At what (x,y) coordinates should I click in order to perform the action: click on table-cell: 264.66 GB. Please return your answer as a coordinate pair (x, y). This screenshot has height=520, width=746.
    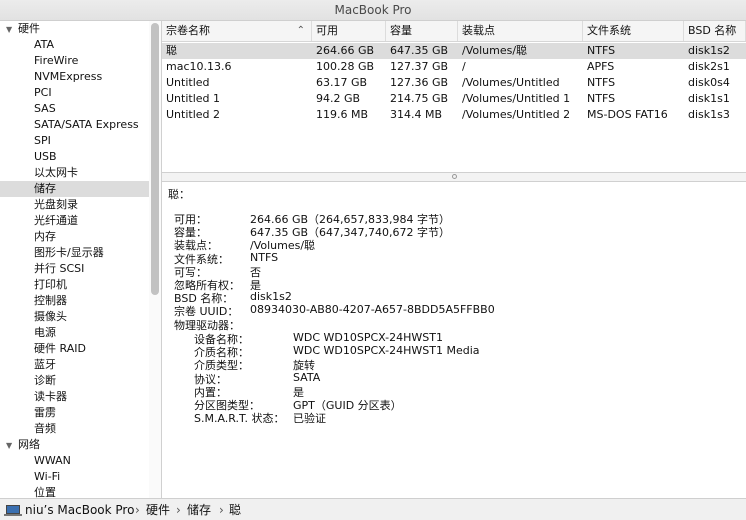
    Looking at the image, I should click on (345, 50).